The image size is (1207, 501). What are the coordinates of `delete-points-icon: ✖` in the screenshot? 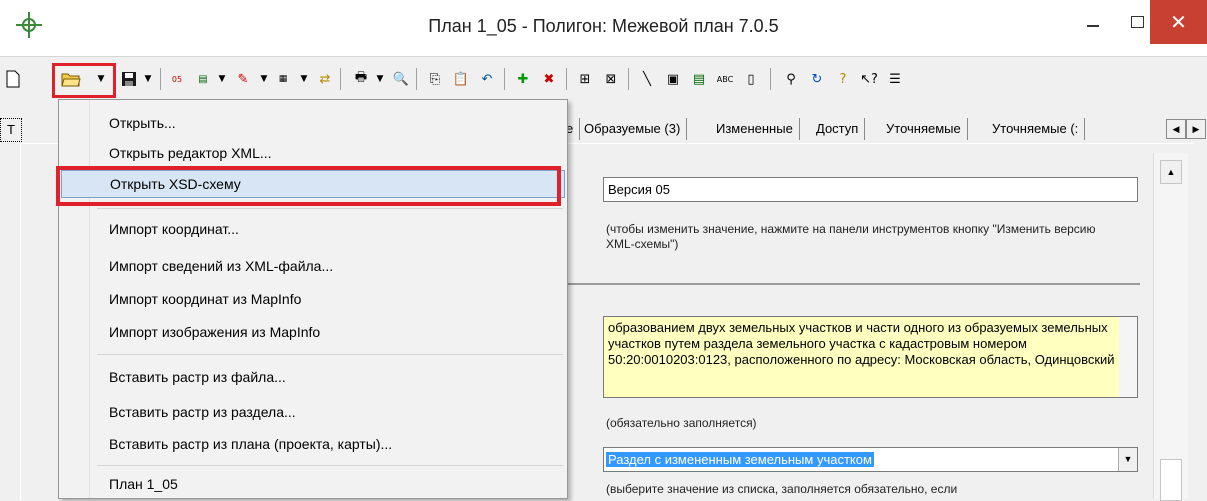 It's located at (549, 79).